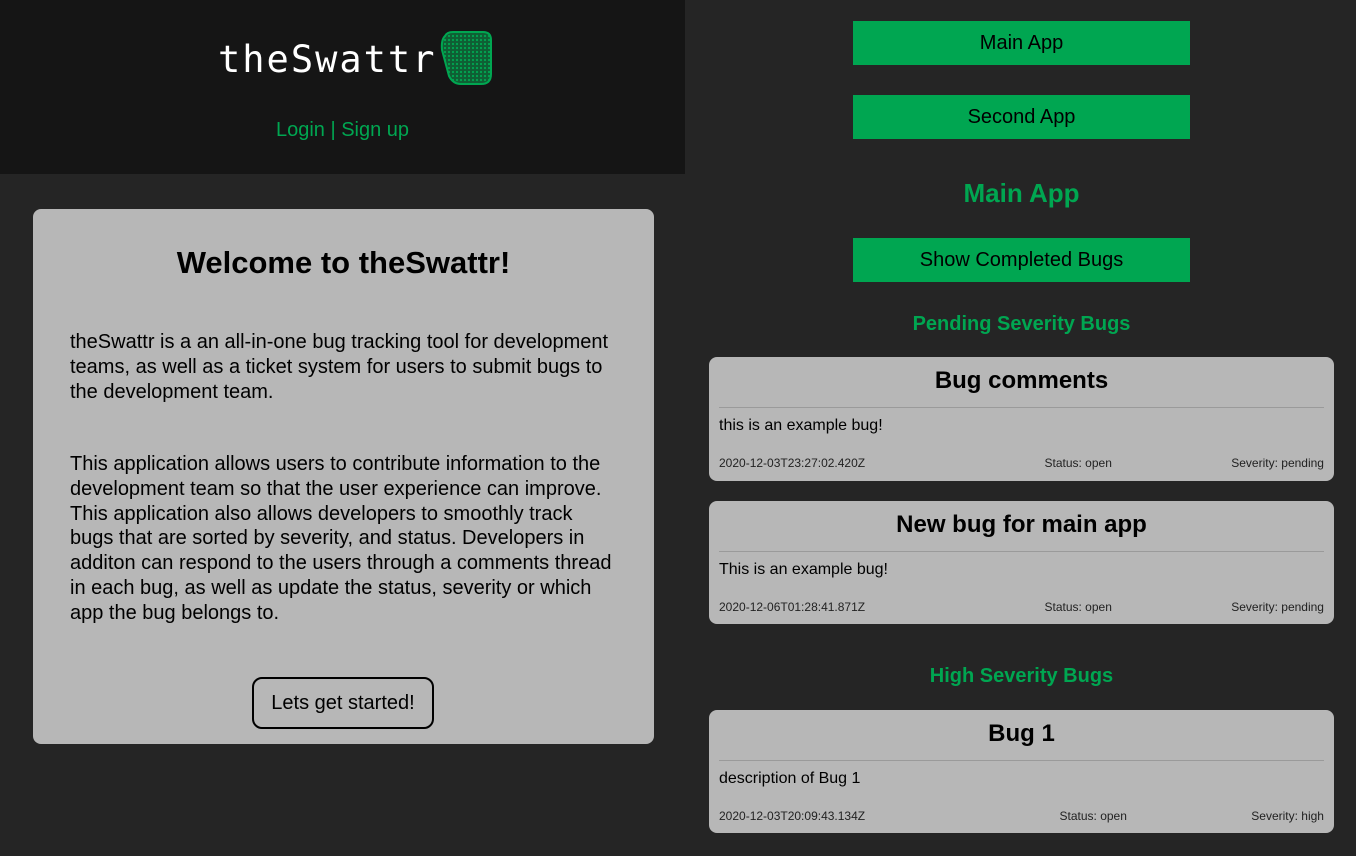 This screenshot has width=1356, height=856. What do you see at coordinates (327, 59) in the screenshot?
I see `logo-text: theSwattr` at bounding box center [327, 59].